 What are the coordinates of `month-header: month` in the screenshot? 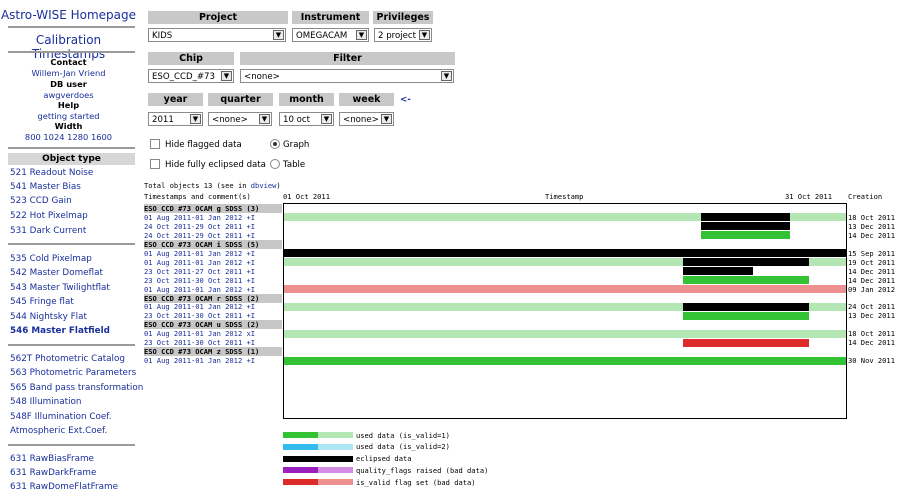 It's located at (306, 99).